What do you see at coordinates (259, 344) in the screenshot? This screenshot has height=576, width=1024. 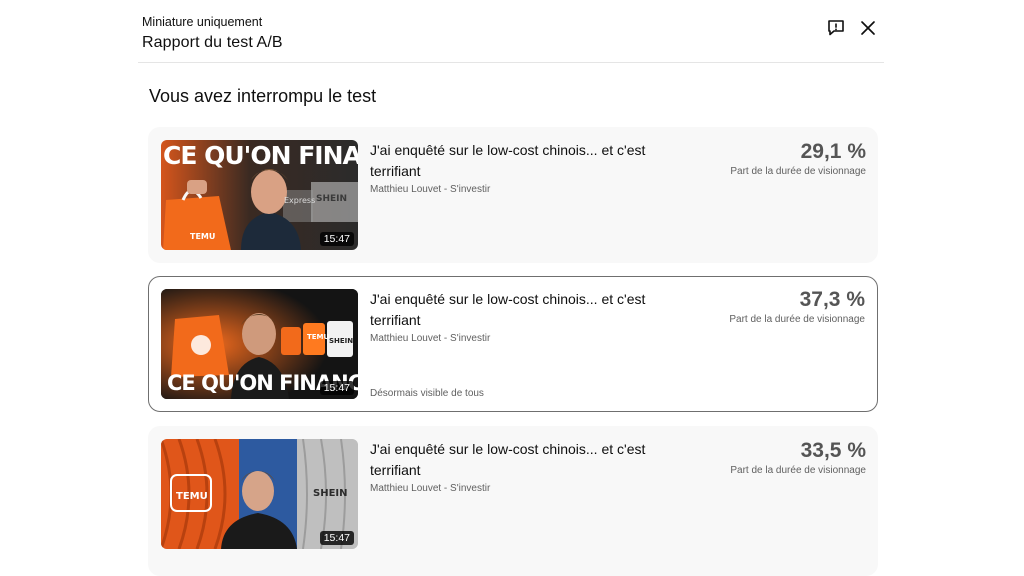 I see `video-thumbnail: TEMU SHEIN CE QU'ON FINANCE 15:47` at bounding box center [259, 344].